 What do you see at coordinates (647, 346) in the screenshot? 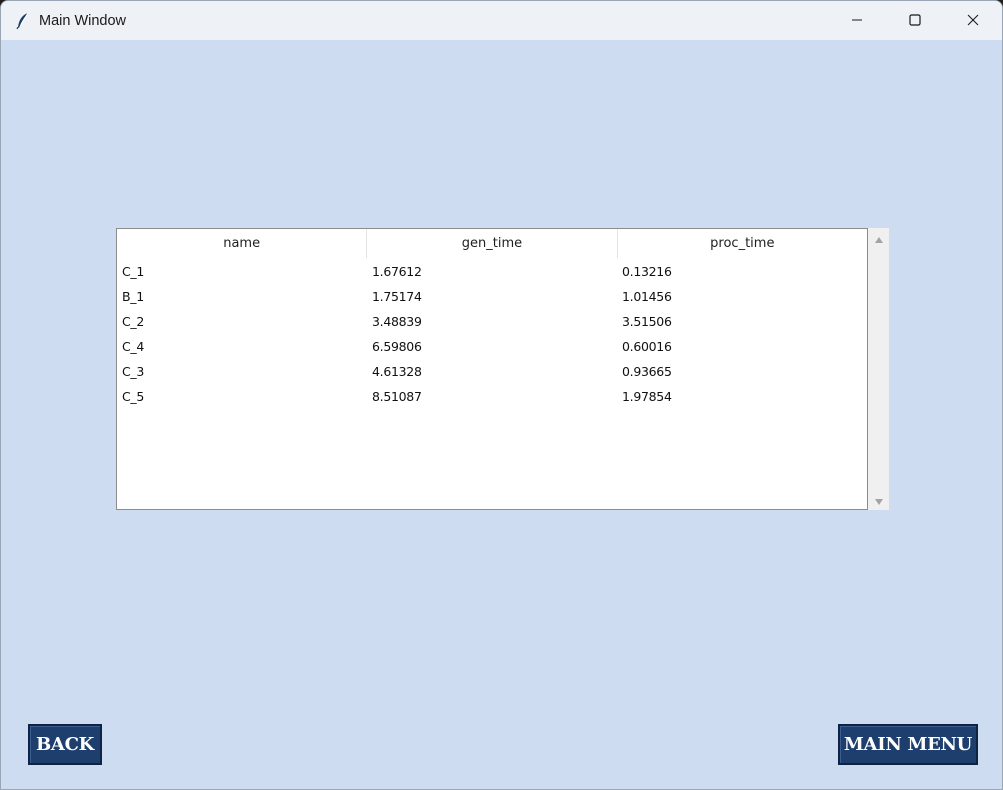
I see `cell-proc-time: 0.60016` at bounding box center [647, 346].